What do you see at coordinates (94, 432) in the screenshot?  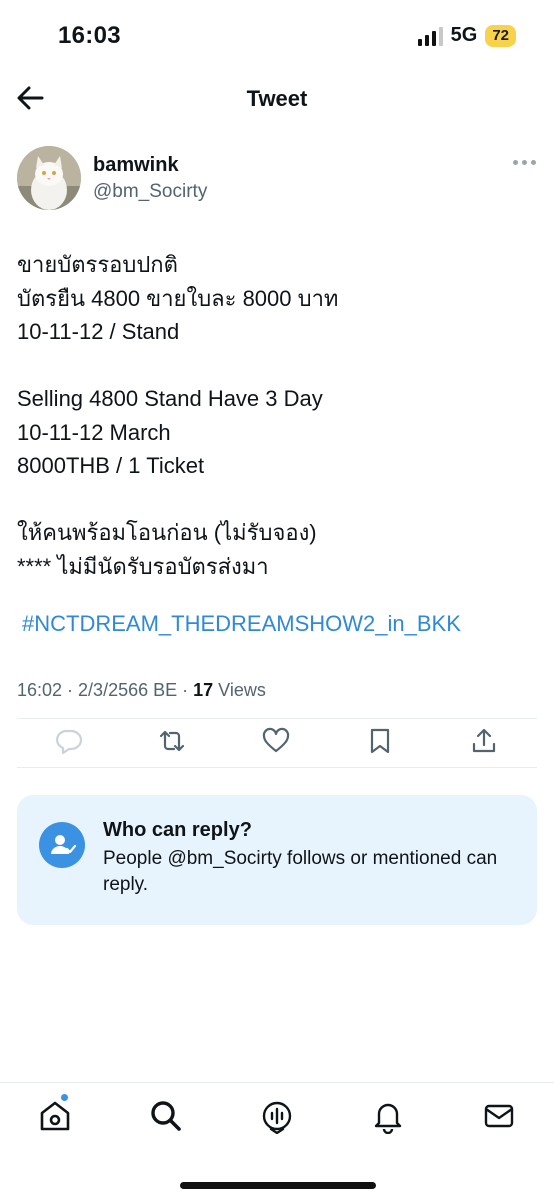 I see `tweet-line: 10-11-12 March` at bounding box center [94, 432].